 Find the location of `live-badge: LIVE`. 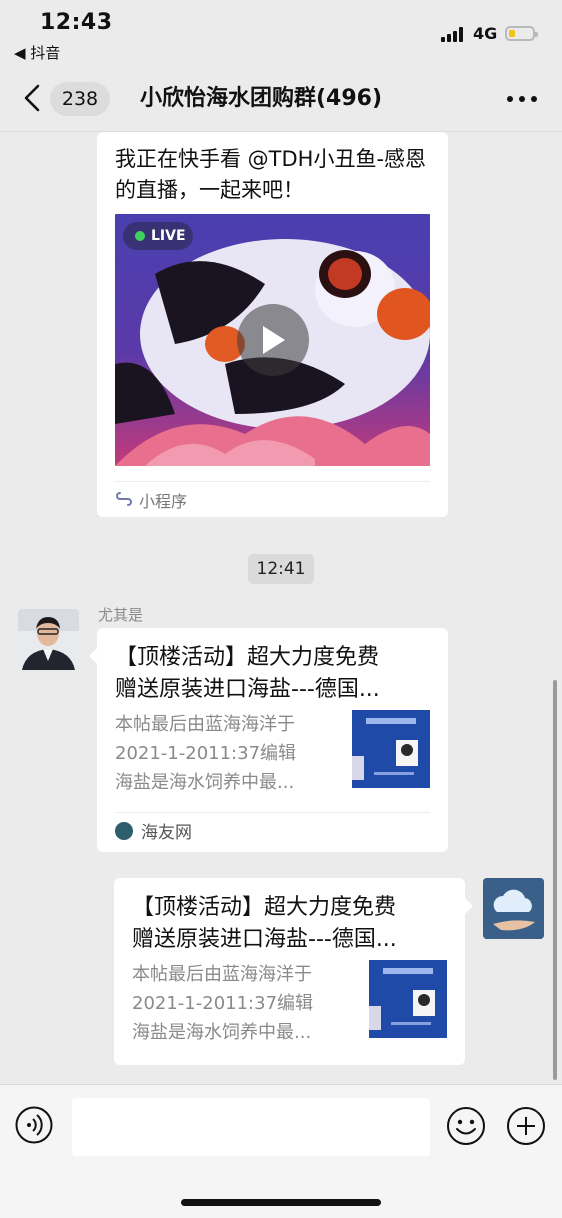

live-badge: LIVE is located at coordinates (158, 236).